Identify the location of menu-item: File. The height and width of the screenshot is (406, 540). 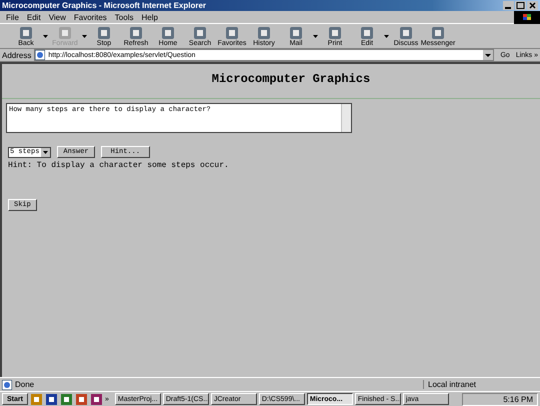
(12, 17).